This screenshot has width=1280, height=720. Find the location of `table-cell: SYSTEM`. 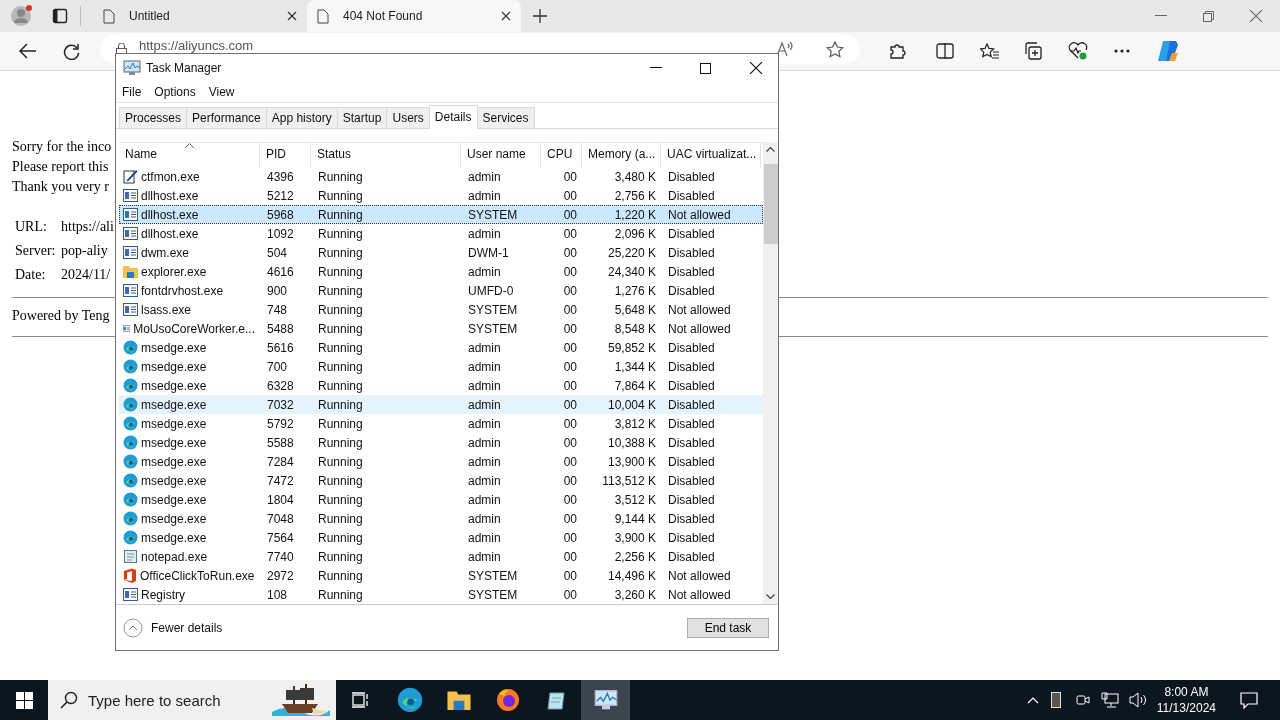

table-cell: SYSTEM is located at coordinates (493, 309).